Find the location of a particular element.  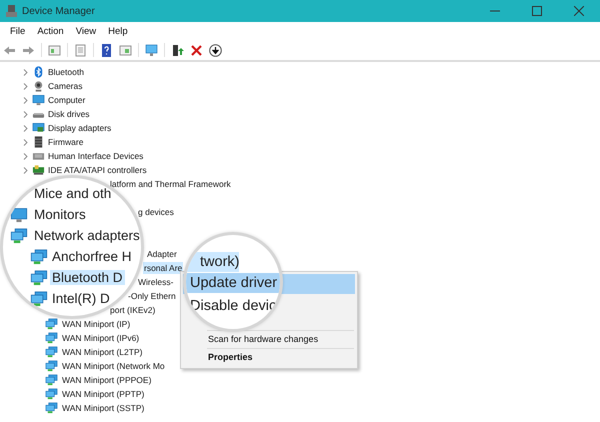

tree-item: Wireless- is located at coordinates (155, 282).